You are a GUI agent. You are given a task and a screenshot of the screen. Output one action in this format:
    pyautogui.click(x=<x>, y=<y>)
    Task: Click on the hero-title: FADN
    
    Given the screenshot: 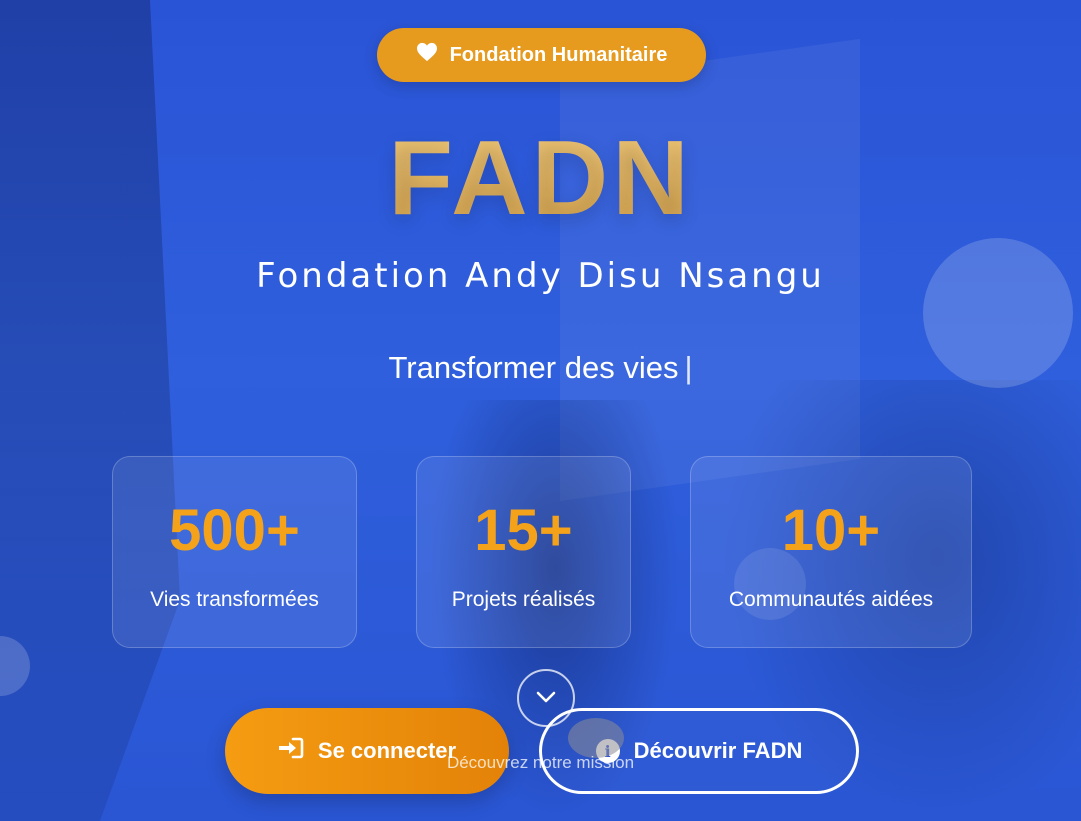 What is the action you would take?
    pyautogui.click(x=540, y=178)
    